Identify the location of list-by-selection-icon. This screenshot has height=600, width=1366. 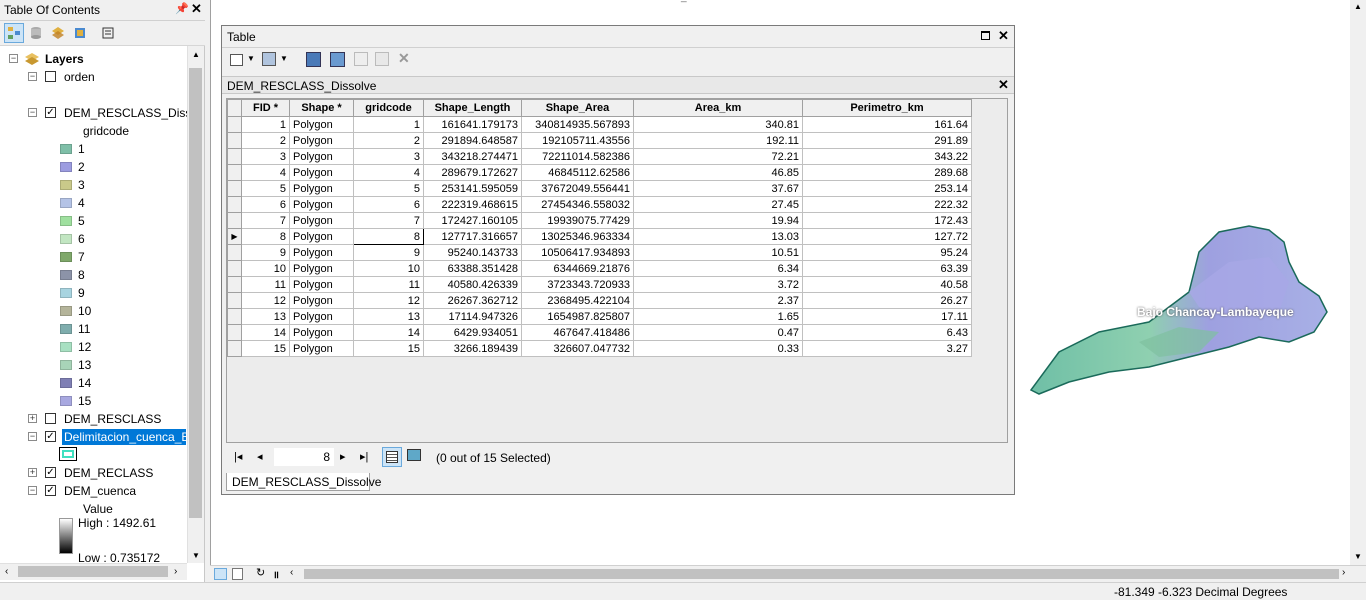
(80, 33).